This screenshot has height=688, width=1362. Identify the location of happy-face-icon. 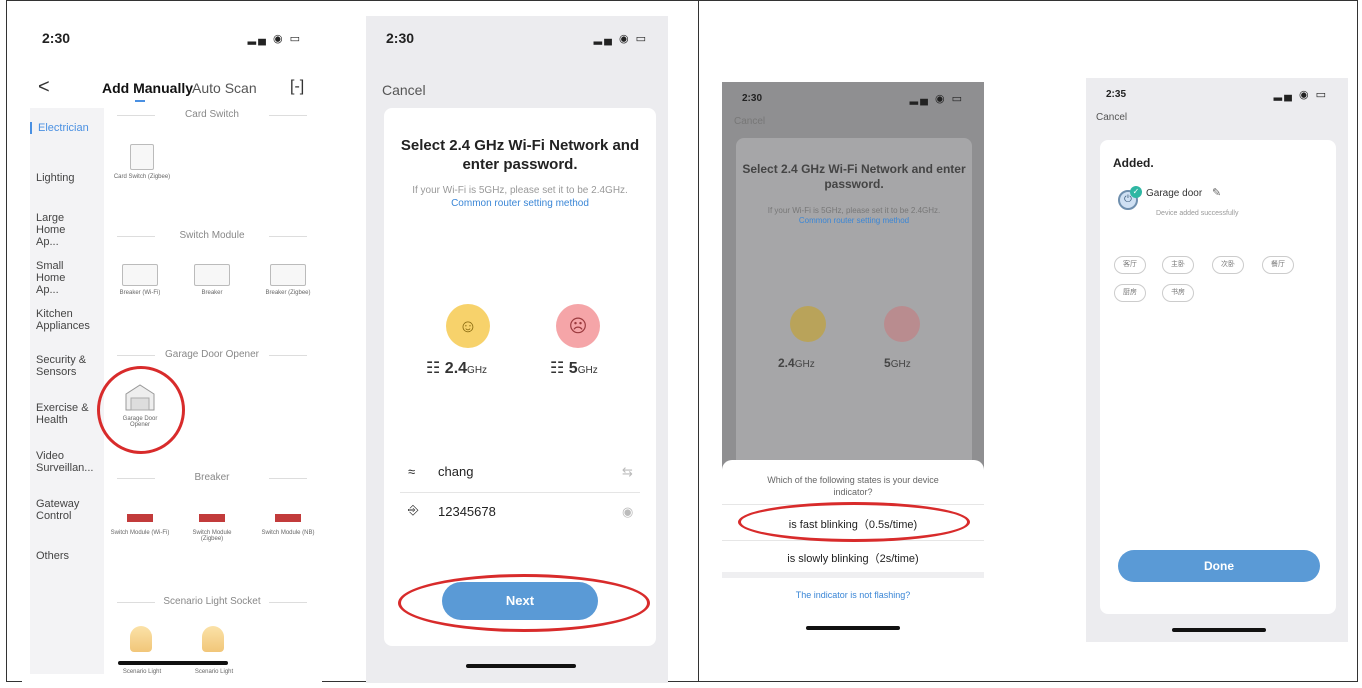
(808, 324).